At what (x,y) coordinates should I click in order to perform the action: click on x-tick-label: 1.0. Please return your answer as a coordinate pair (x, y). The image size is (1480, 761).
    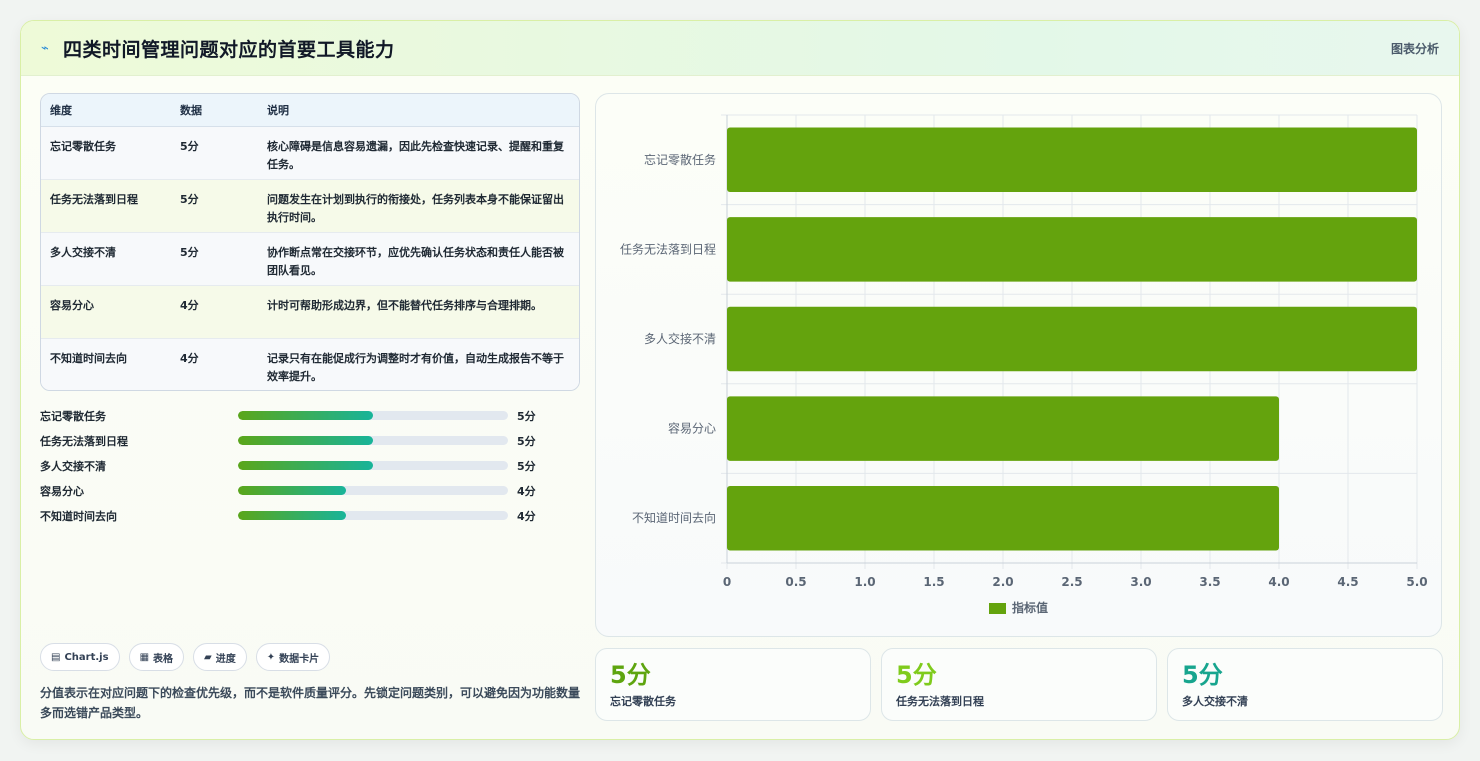
    Looking at the image, I should click on (864, 582).